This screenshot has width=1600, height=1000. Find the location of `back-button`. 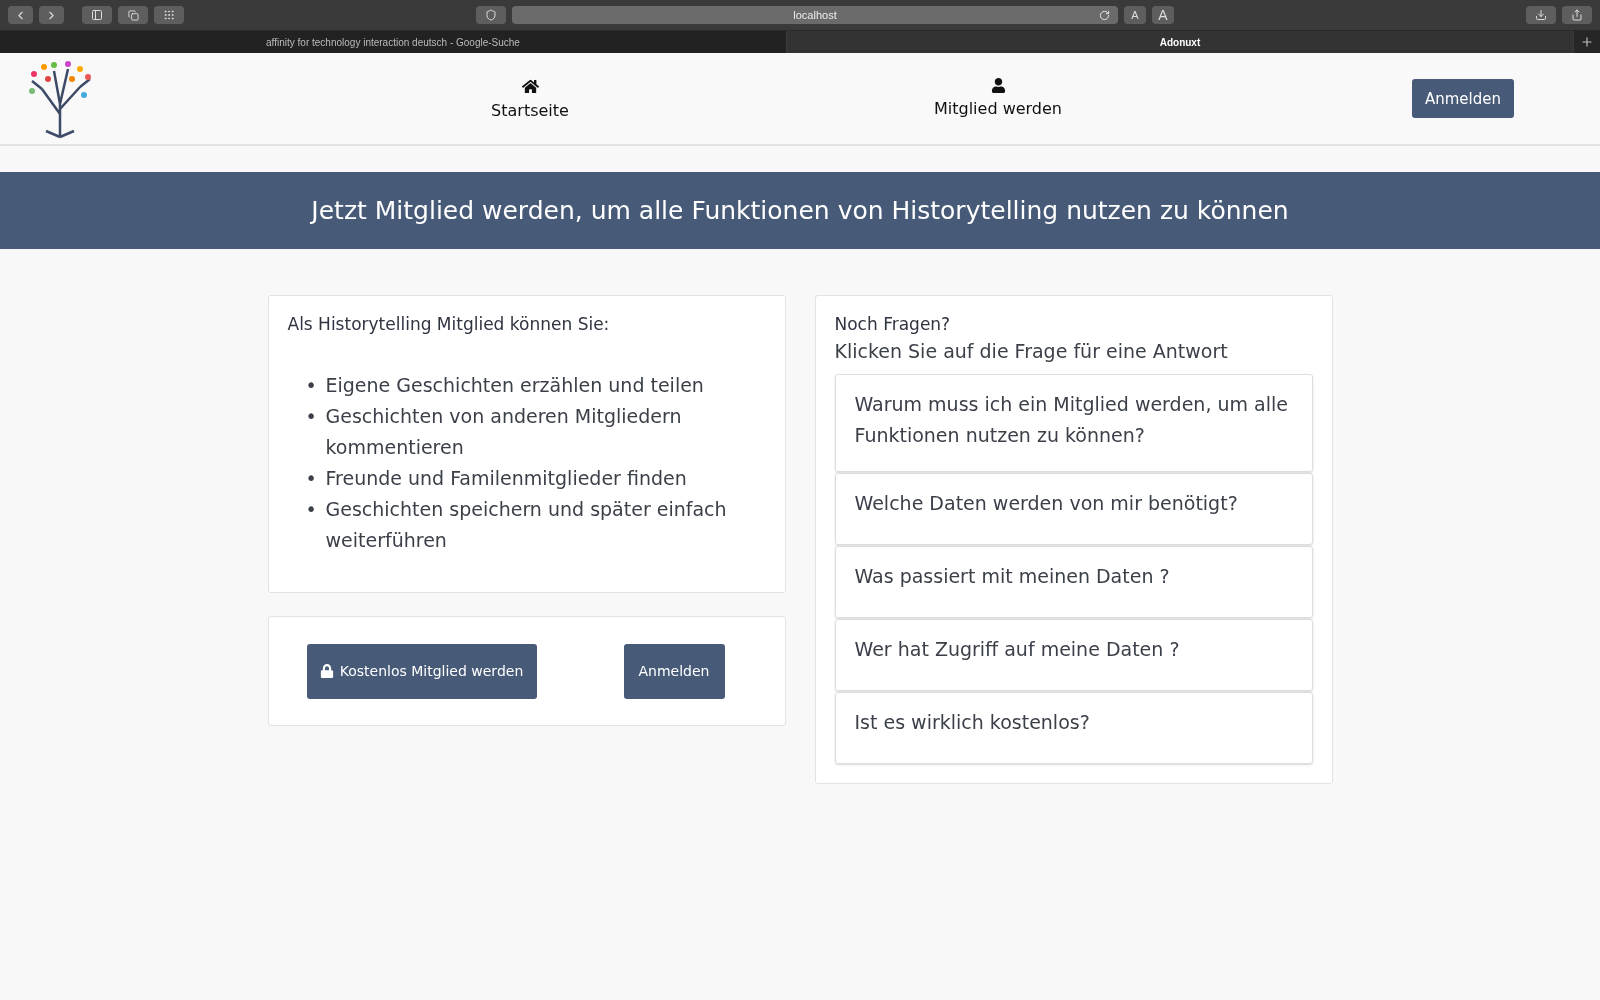

back-button is located at coordinates (20, 15).